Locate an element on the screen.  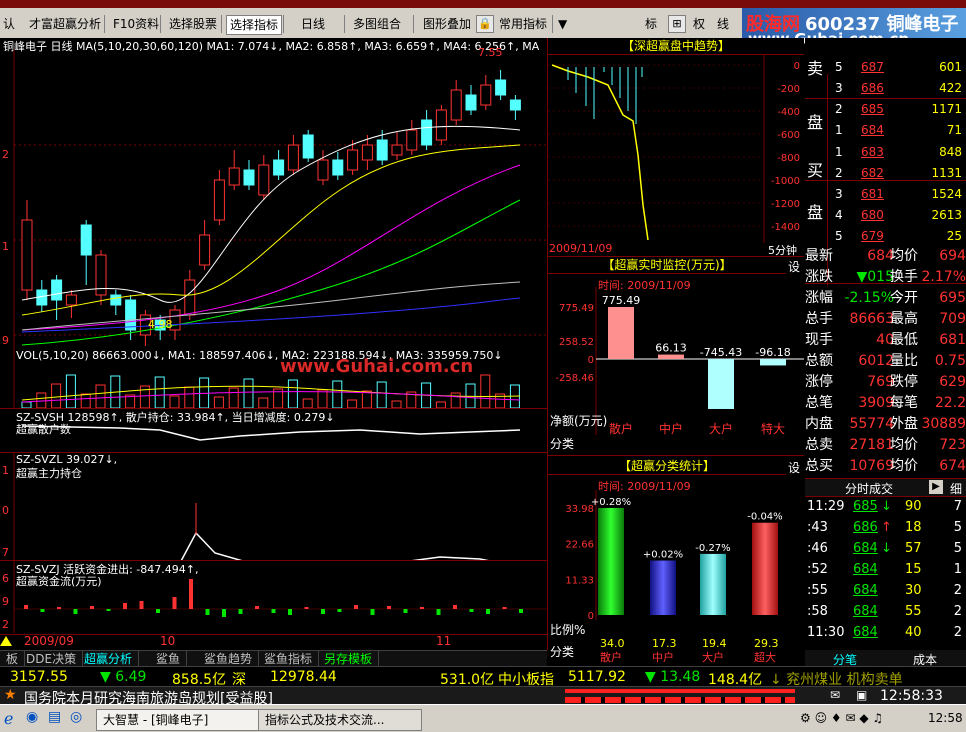
toolbar-item-line: 线 is located at coordinates (723, 24).